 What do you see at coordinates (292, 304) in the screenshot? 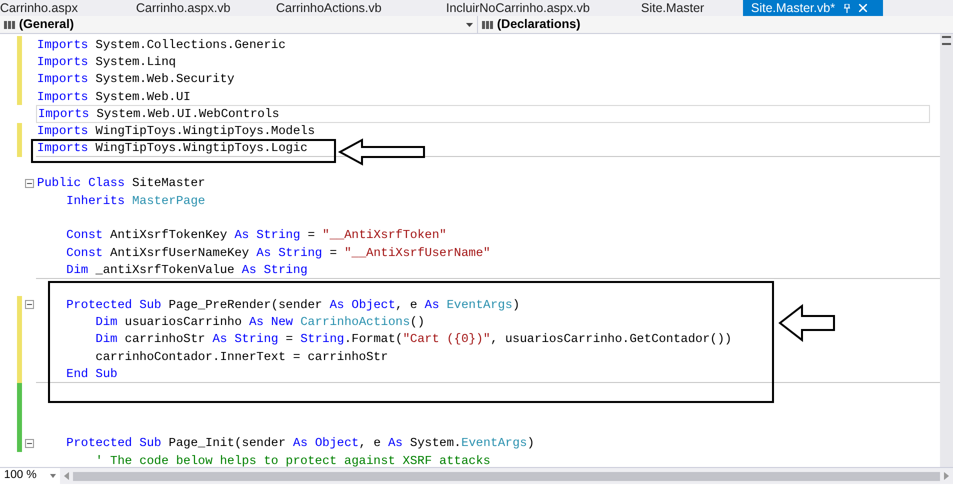
I see `code-line: Protected Sub Page_PreRender(sender As Object, e As EventArgs)` at bounding box center [292, 304].